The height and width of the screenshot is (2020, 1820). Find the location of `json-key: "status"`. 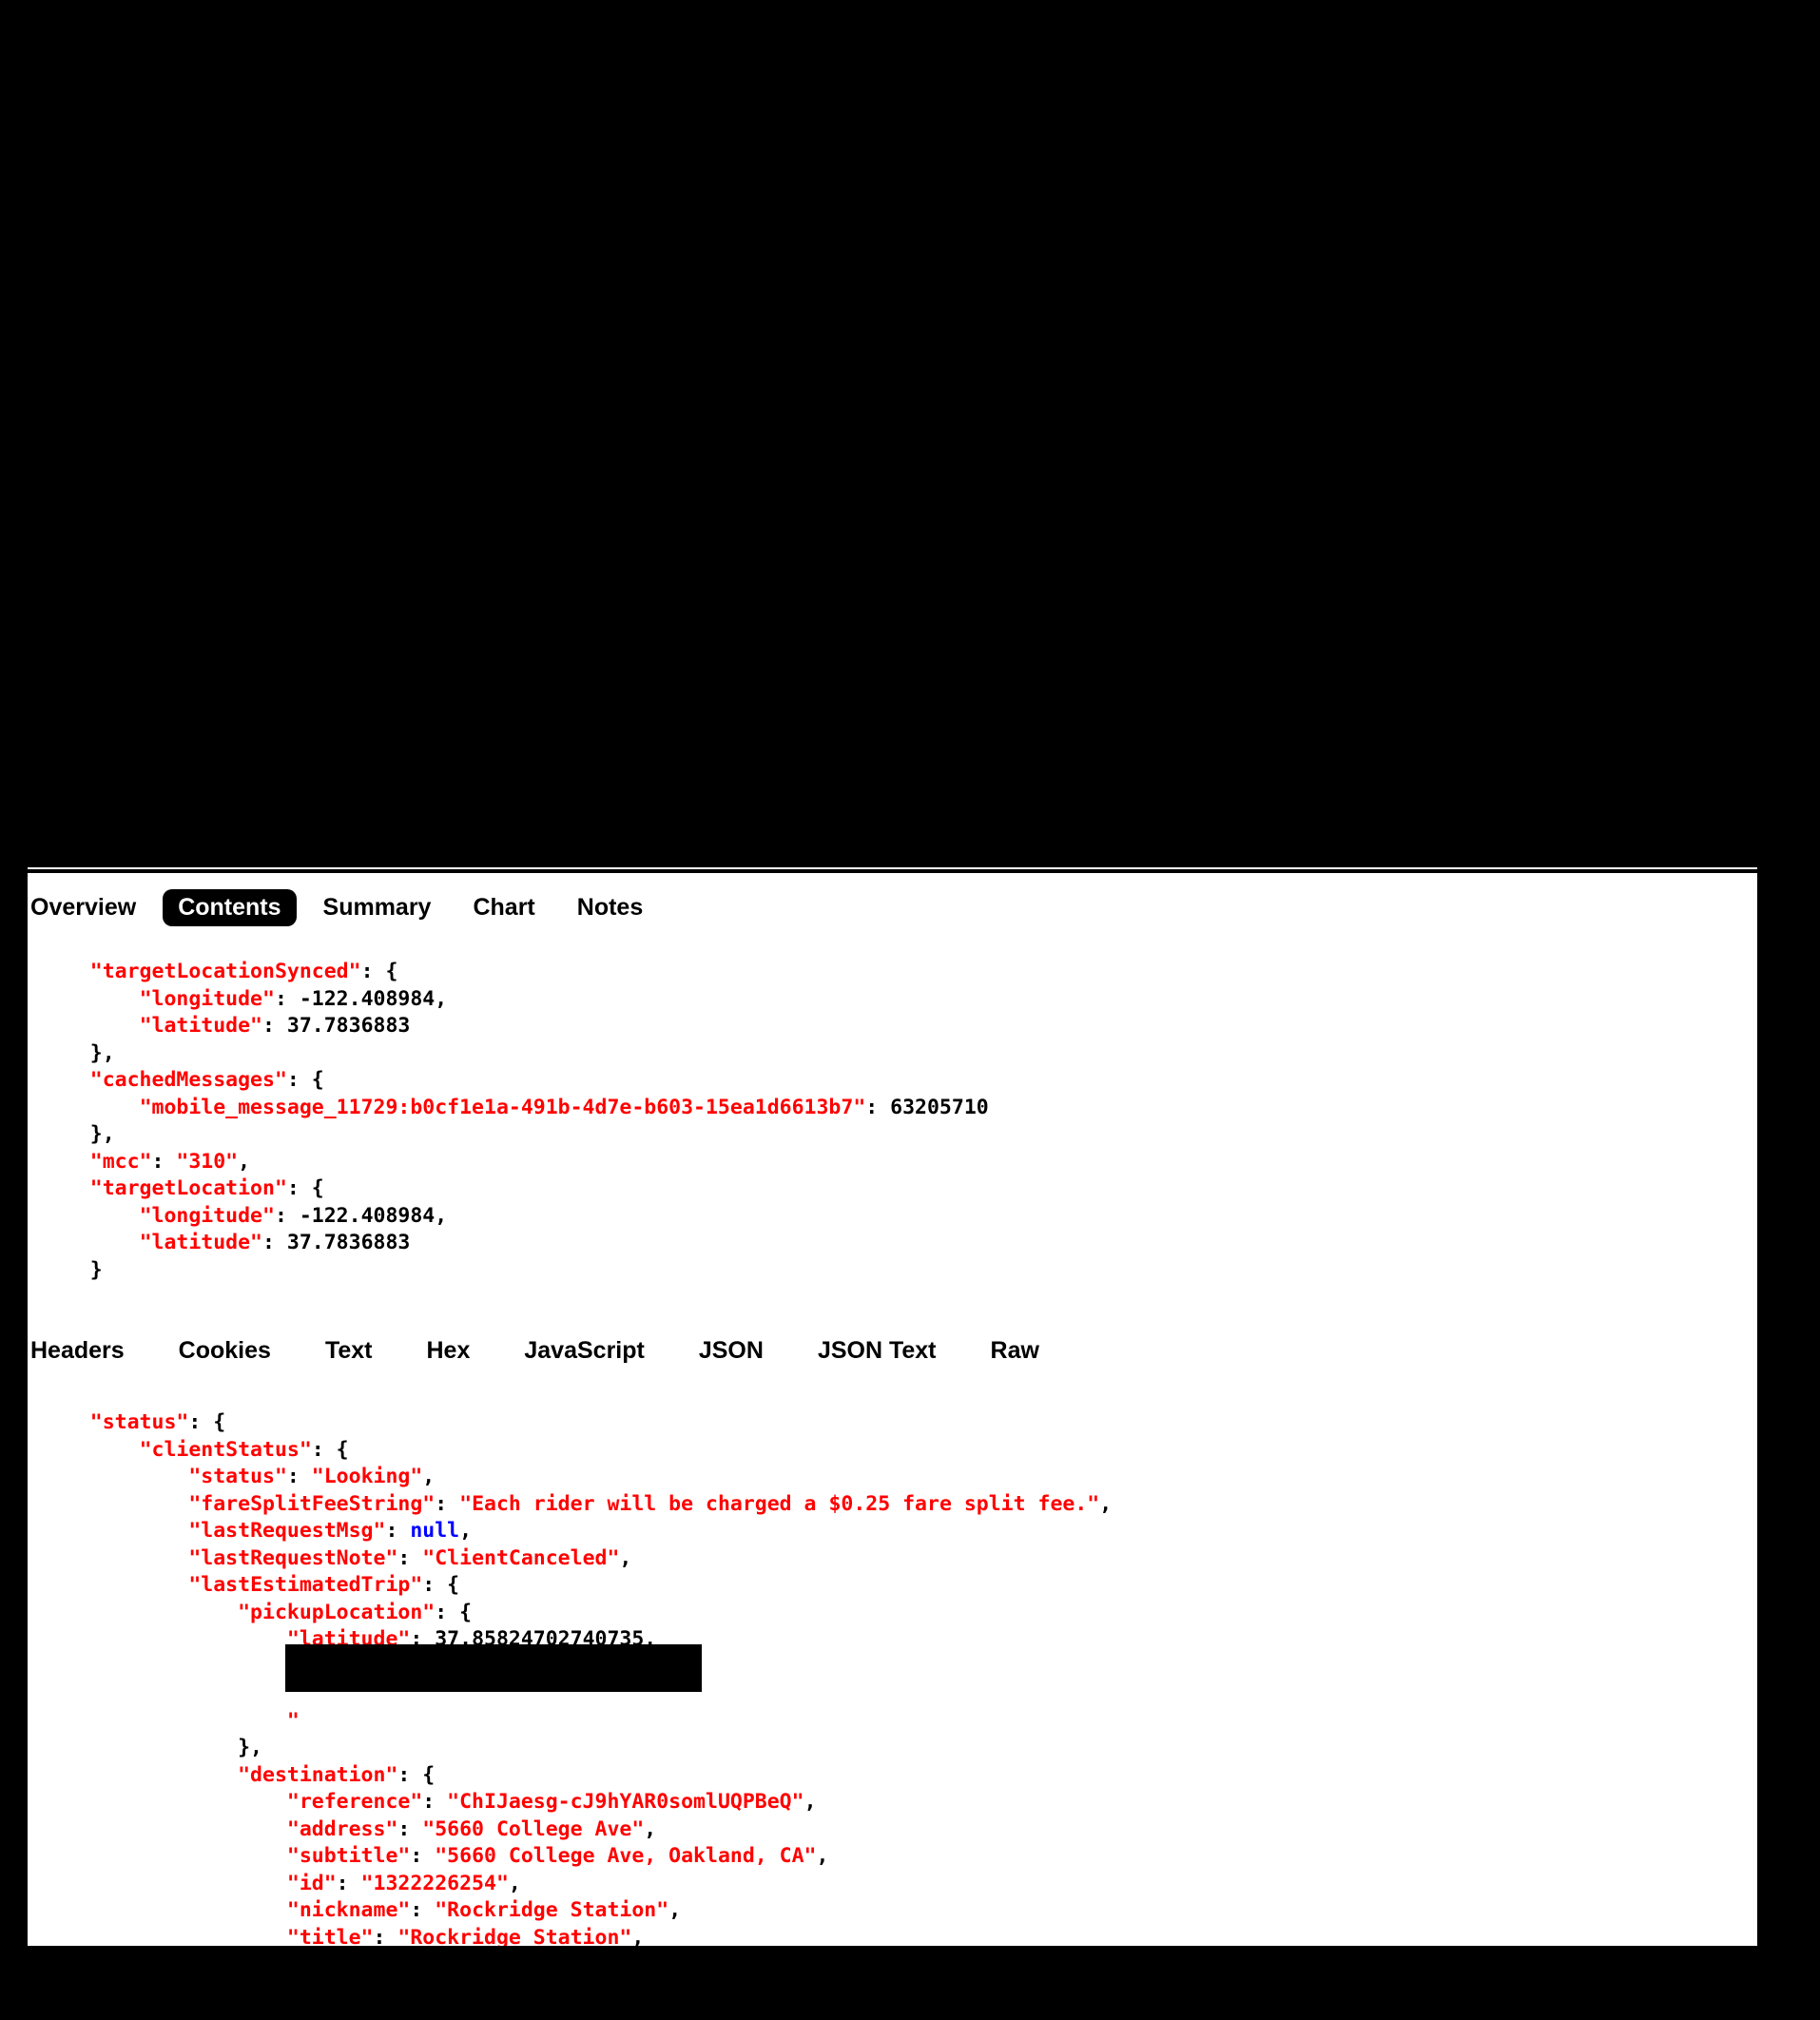

json-key: "status" is located at coordinates (139, 1422).